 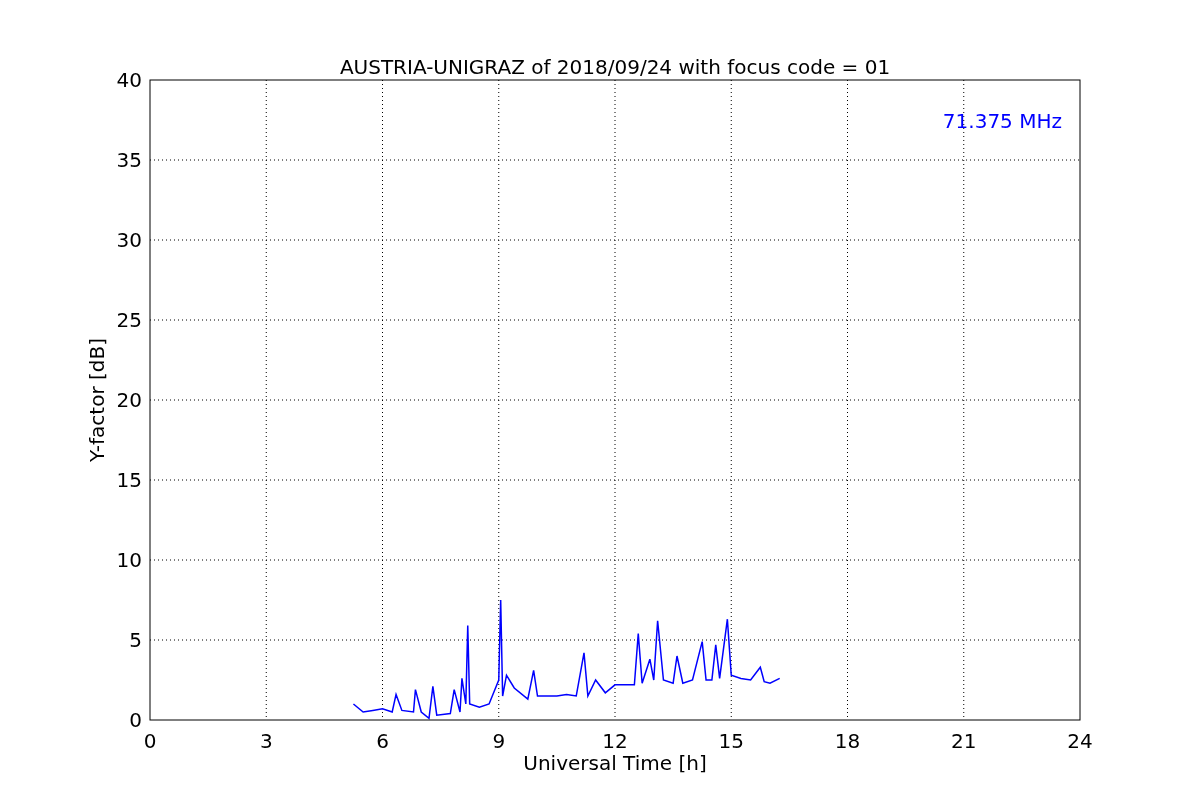 What do you see at coordinates (1080, 741) in the screenshot?
I see `x-tick-label: 24` at bounding box center [1080, 741].